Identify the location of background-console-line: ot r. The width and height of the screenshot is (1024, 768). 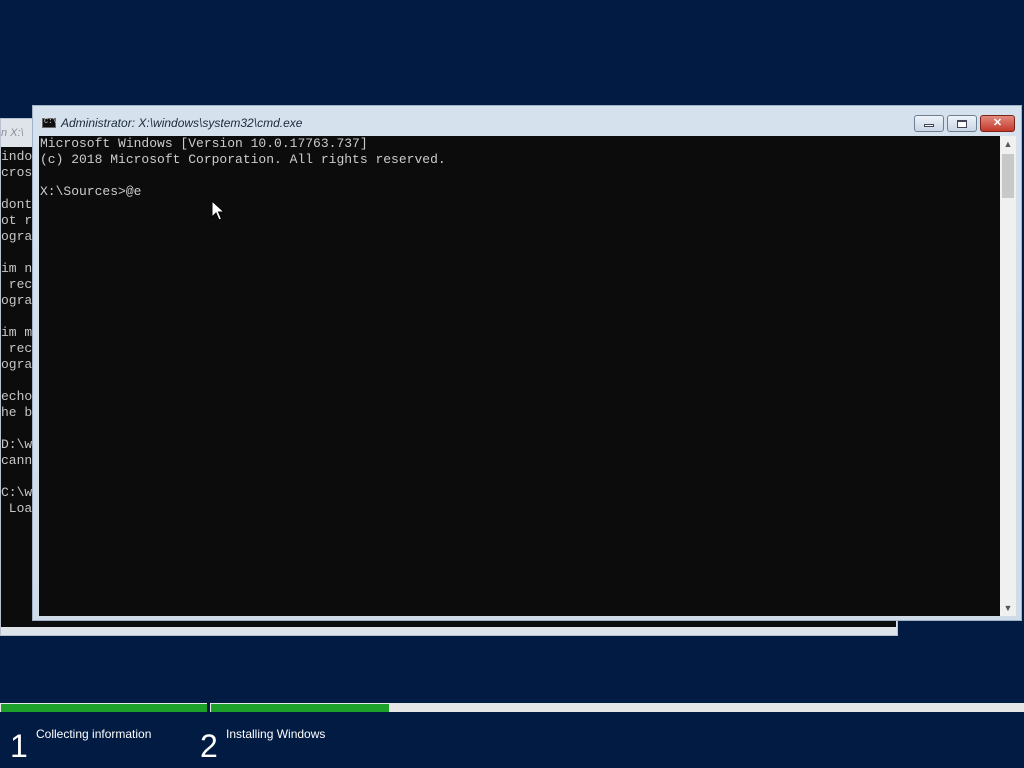
(17, 220).